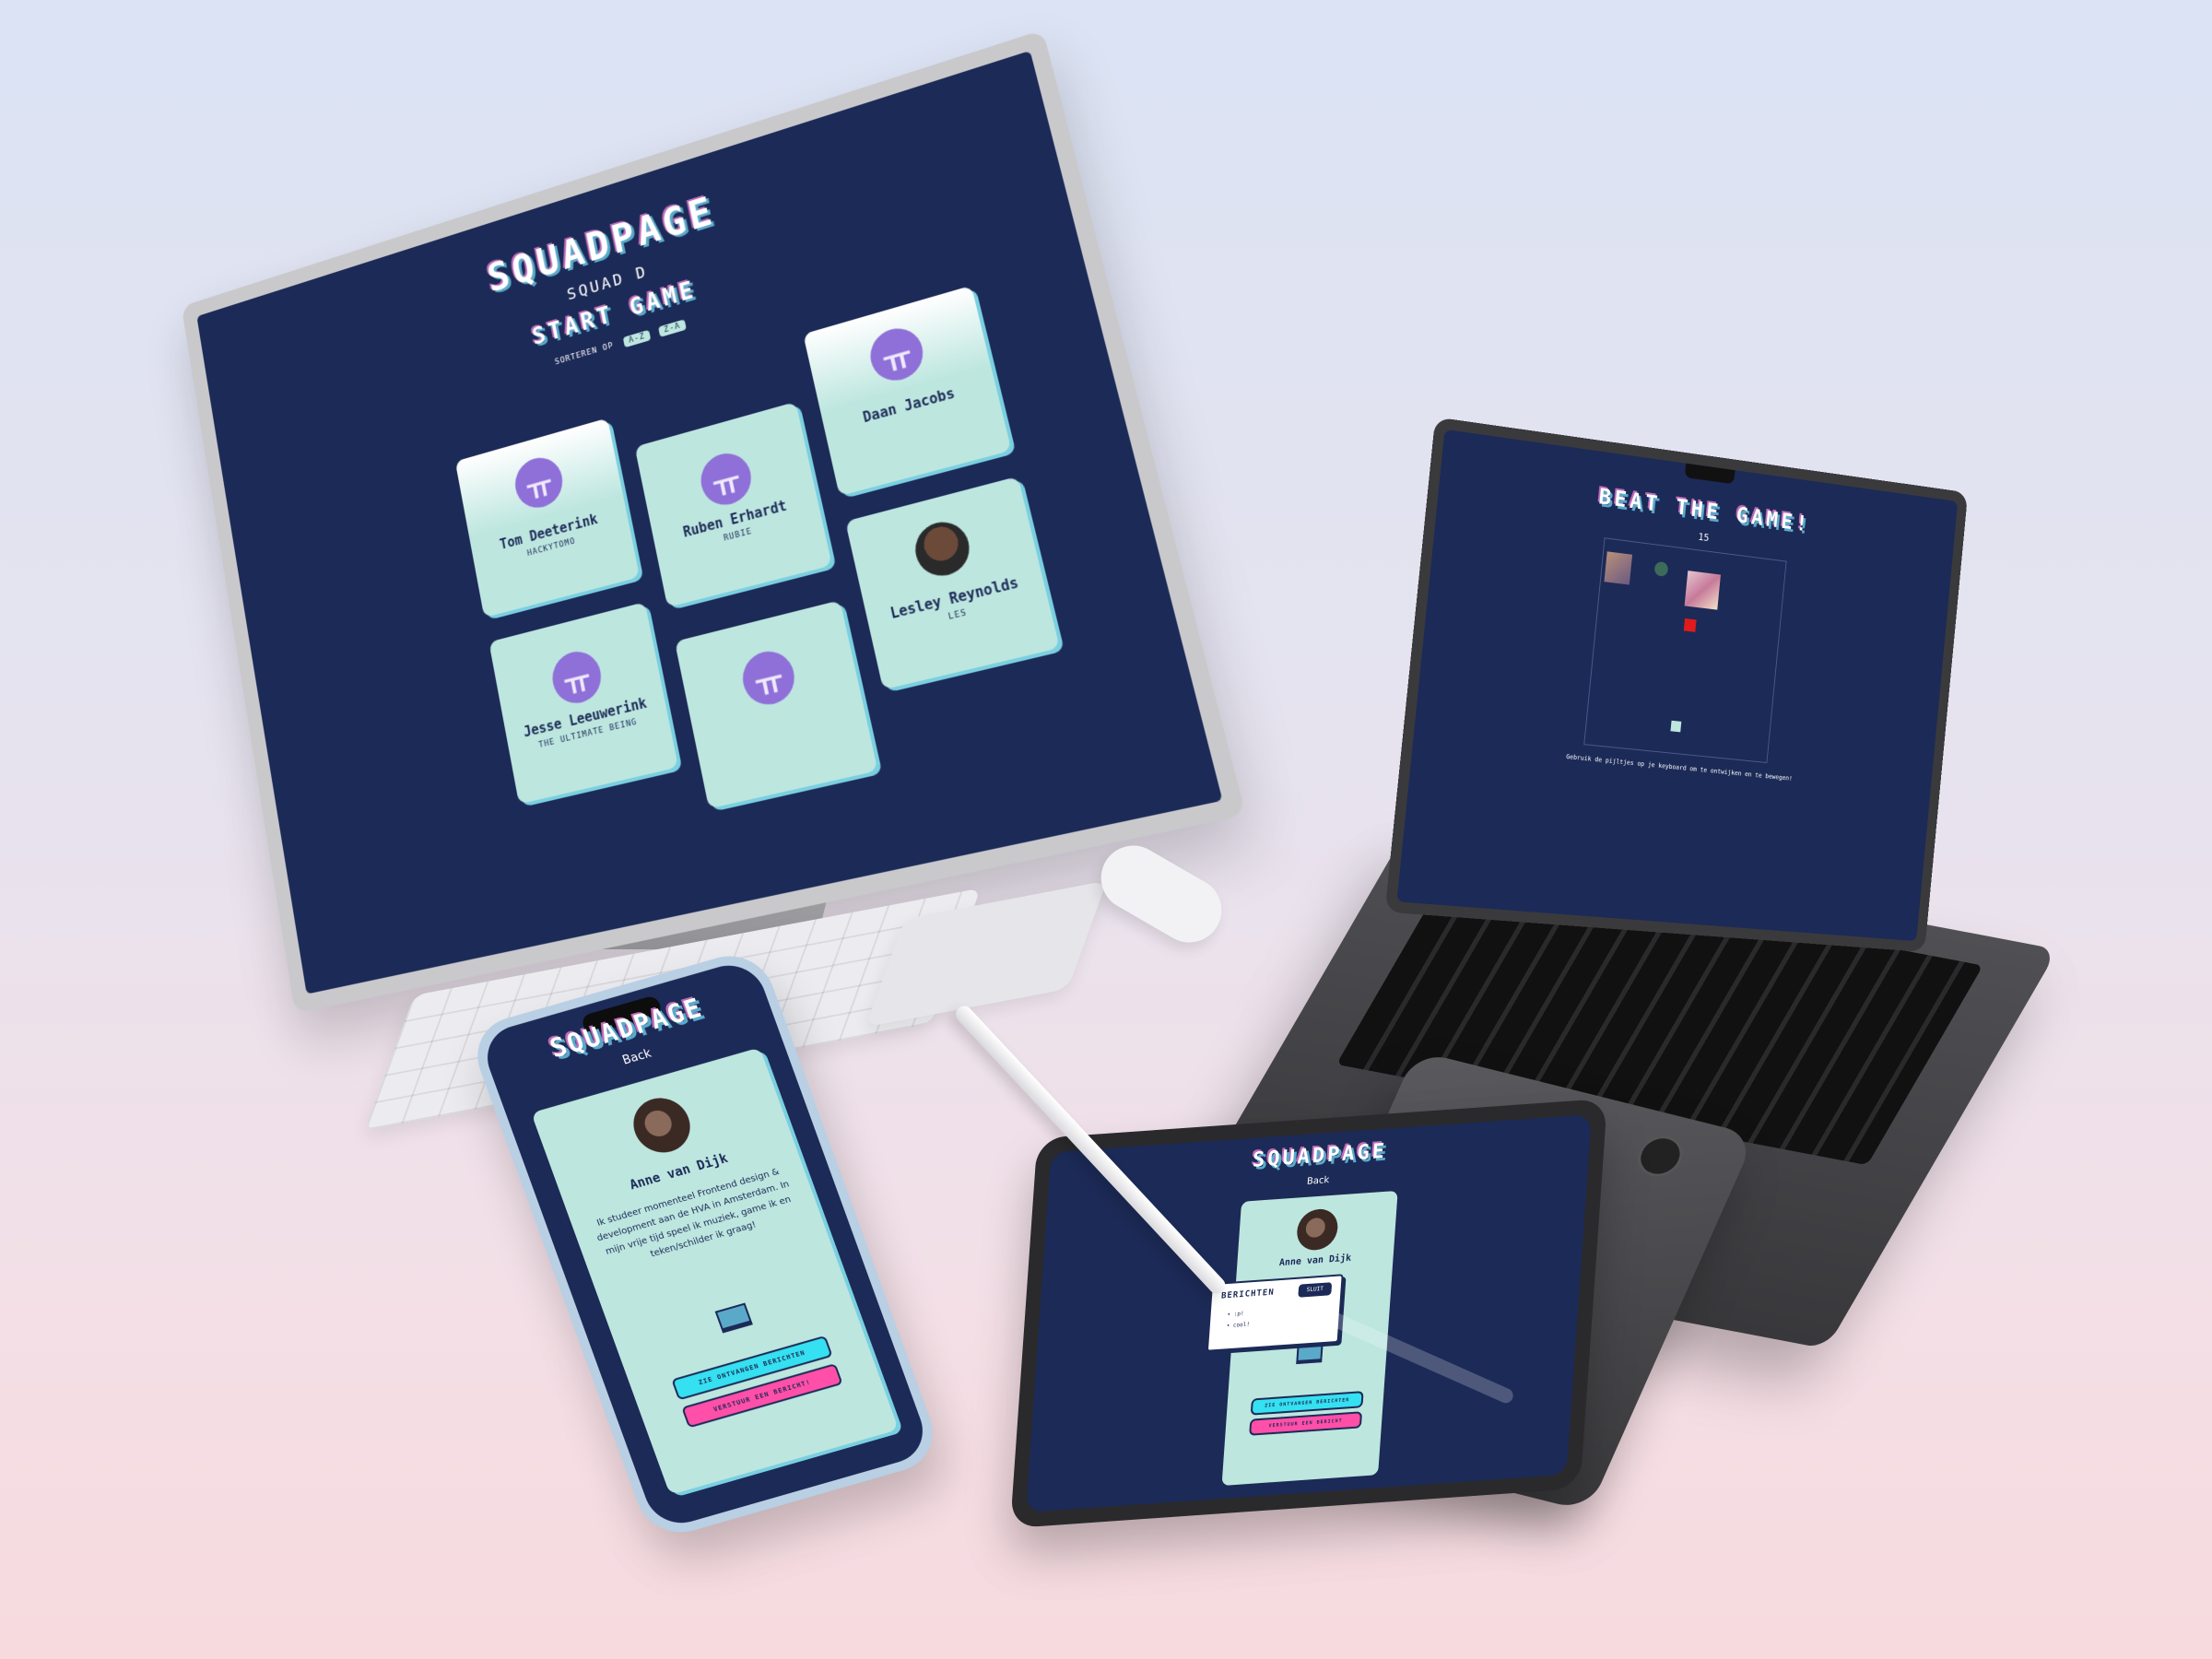  I want to click on member-card: ㅠ, so click(776, 704).